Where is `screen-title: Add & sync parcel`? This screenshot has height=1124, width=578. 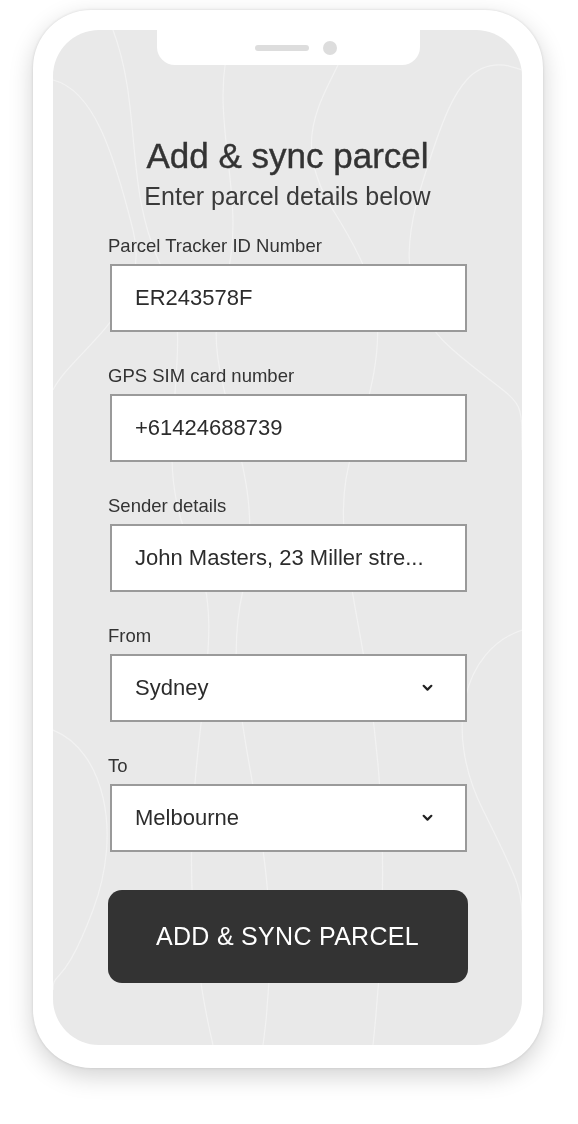
screen-title: Add & sync parcel is located at coordinates (287, 156).